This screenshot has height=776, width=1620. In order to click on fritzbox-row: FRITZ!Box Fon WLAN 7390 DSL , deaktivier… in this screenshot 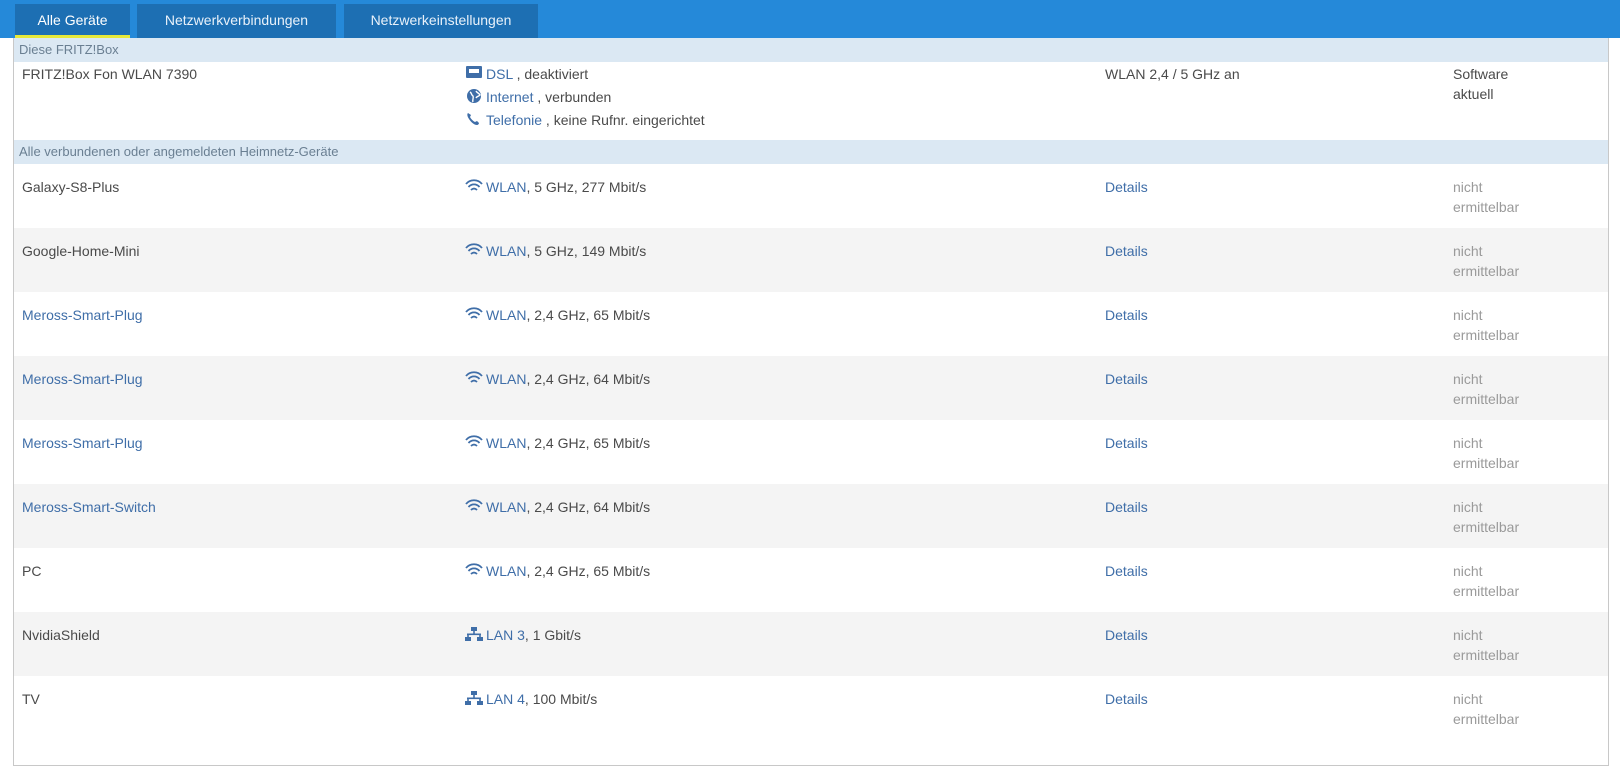, I will do `click(811, 96)`.